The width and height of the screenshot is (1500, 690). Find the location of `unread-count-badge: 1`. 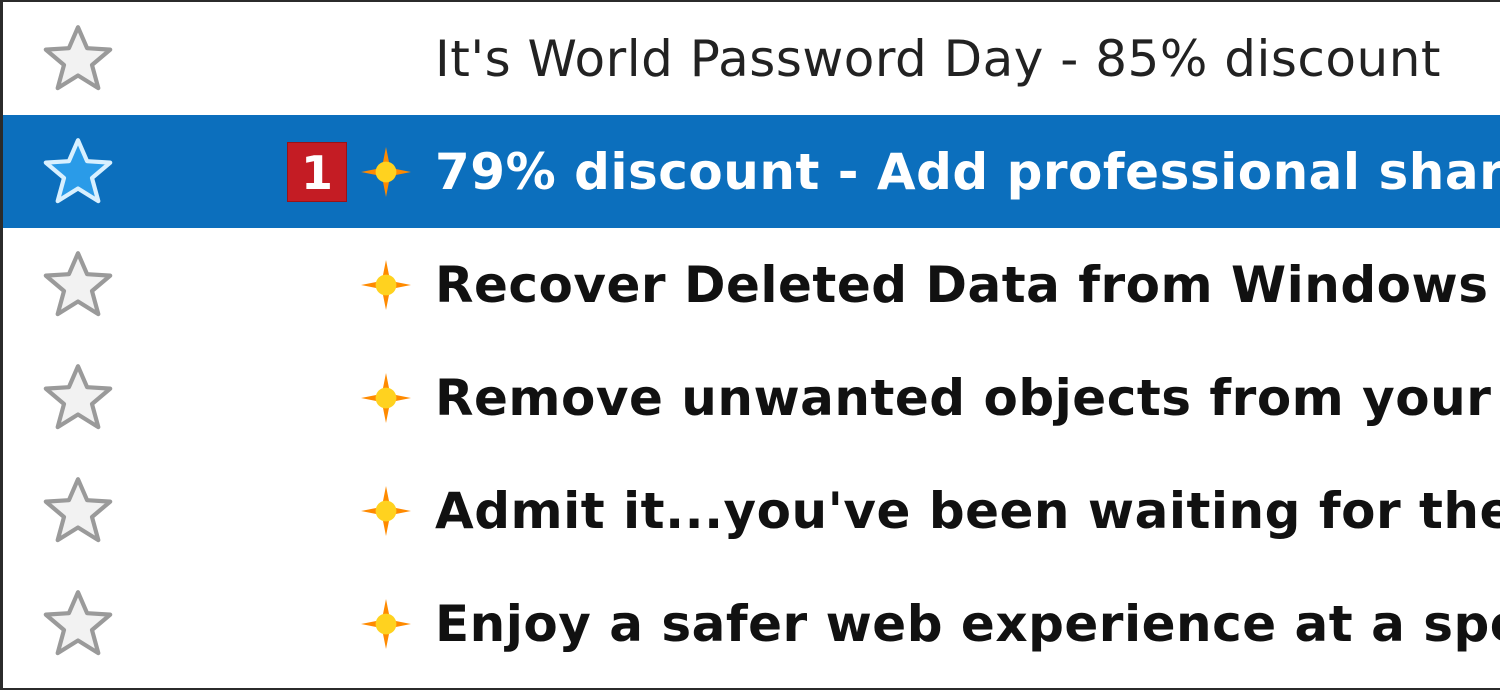

unread-count-badge: 1 is located at coordinates (317, 171).